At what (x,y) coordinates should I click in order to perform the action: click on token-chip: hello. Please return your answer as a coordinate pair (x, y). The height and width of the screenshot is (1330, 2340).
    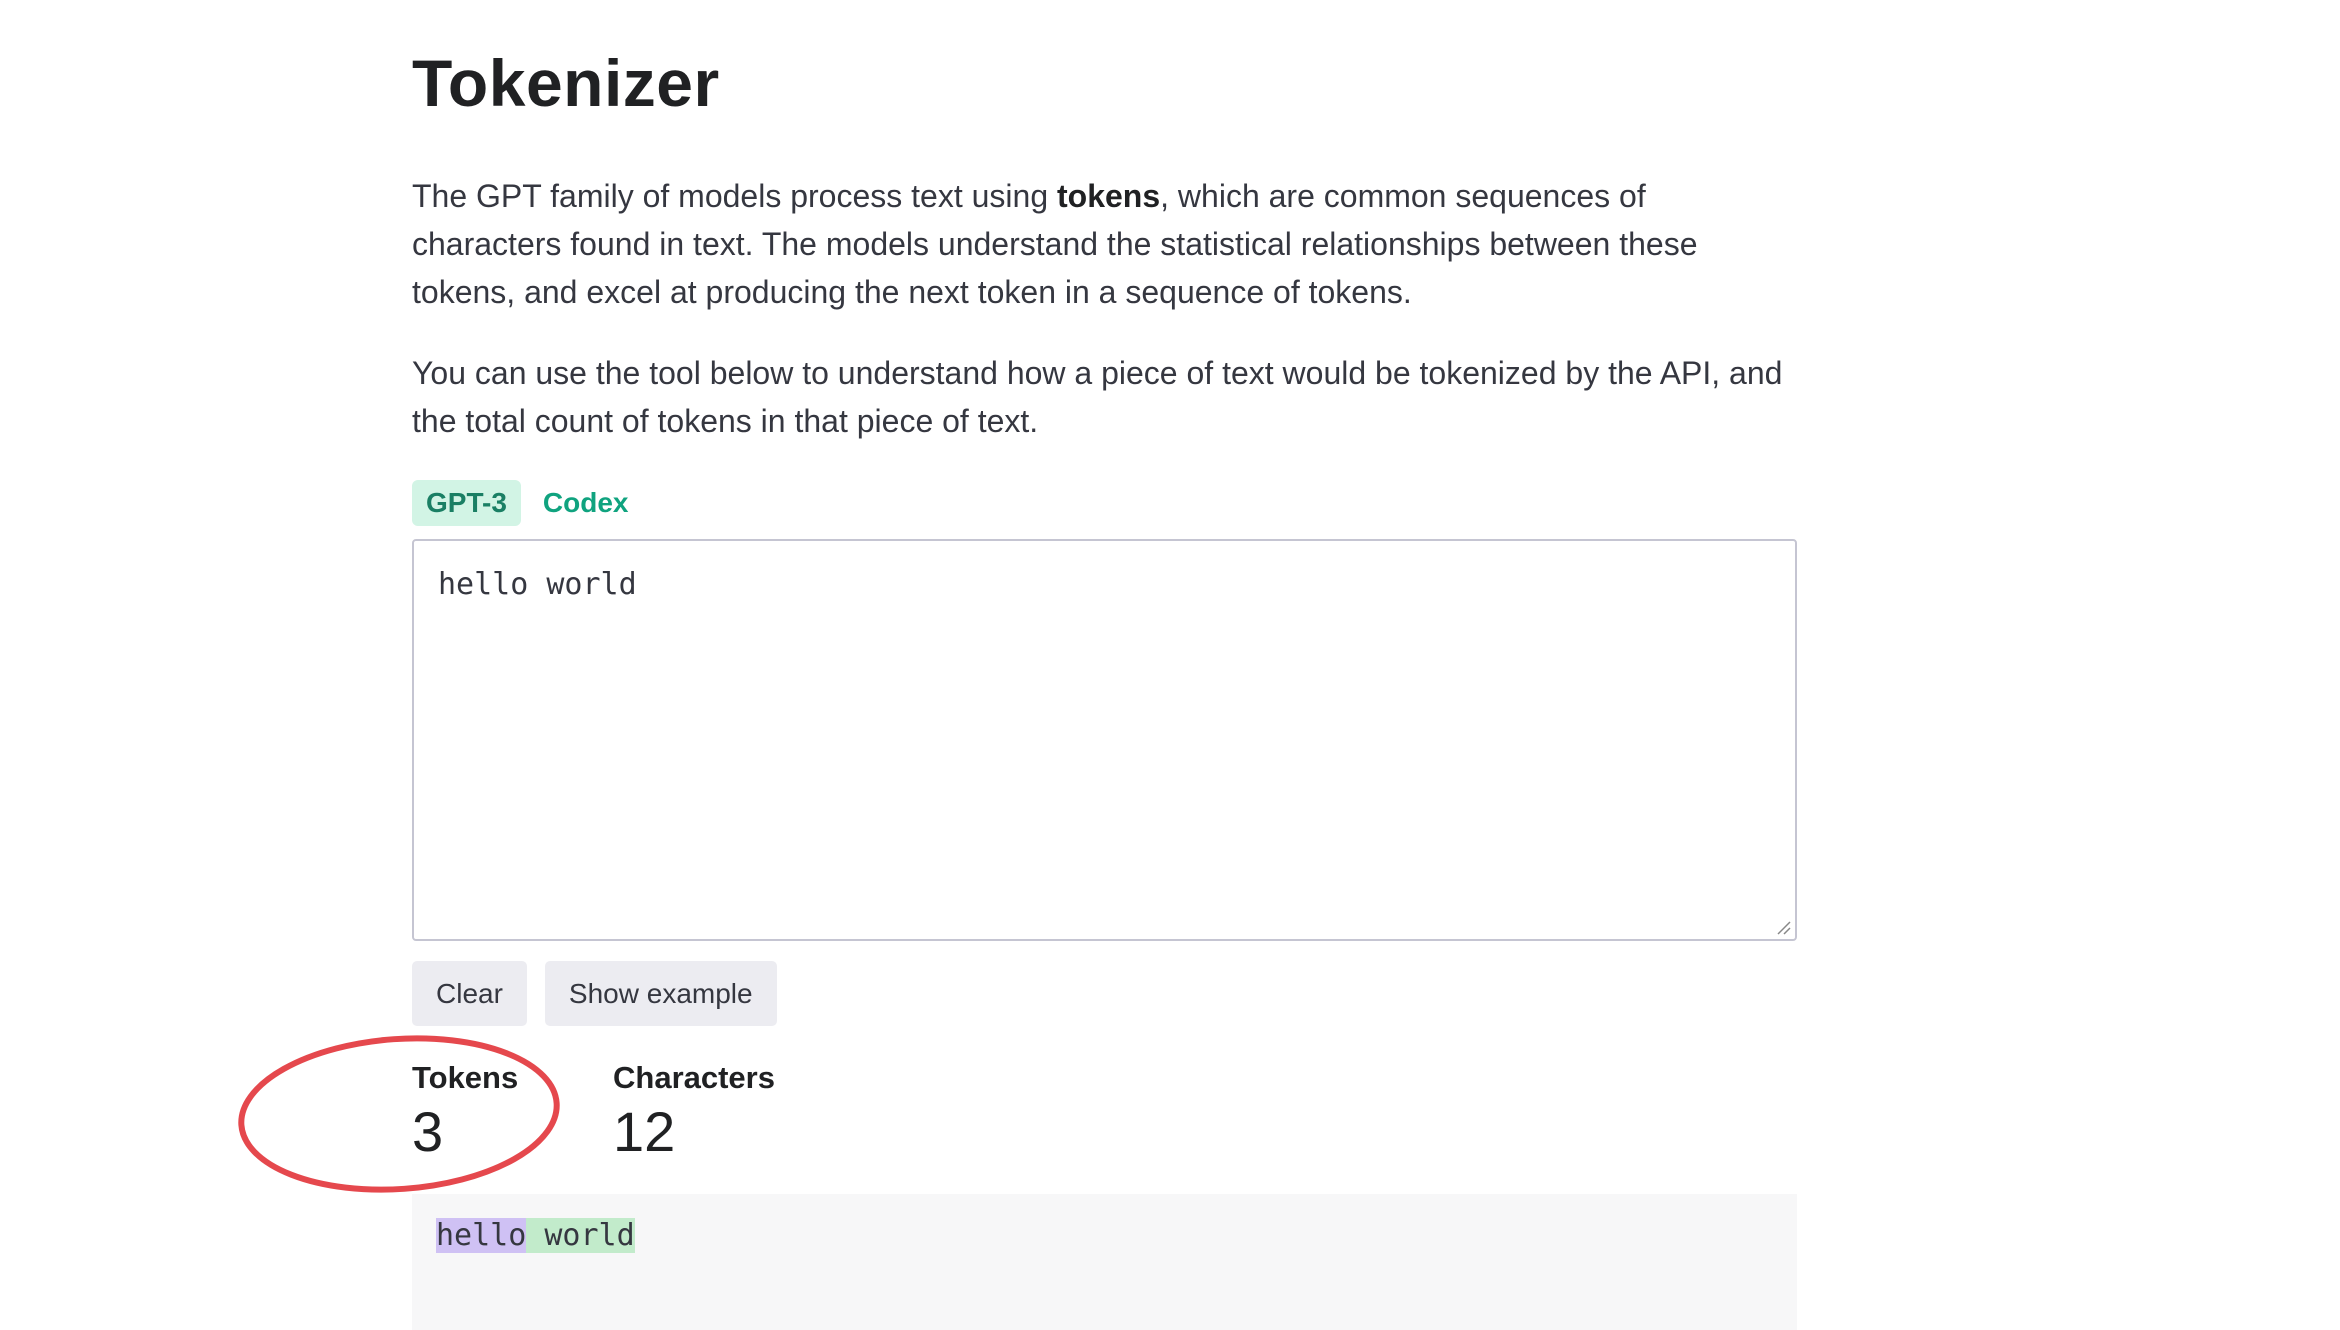
    Looking at the image, I should click on (481, 1235).